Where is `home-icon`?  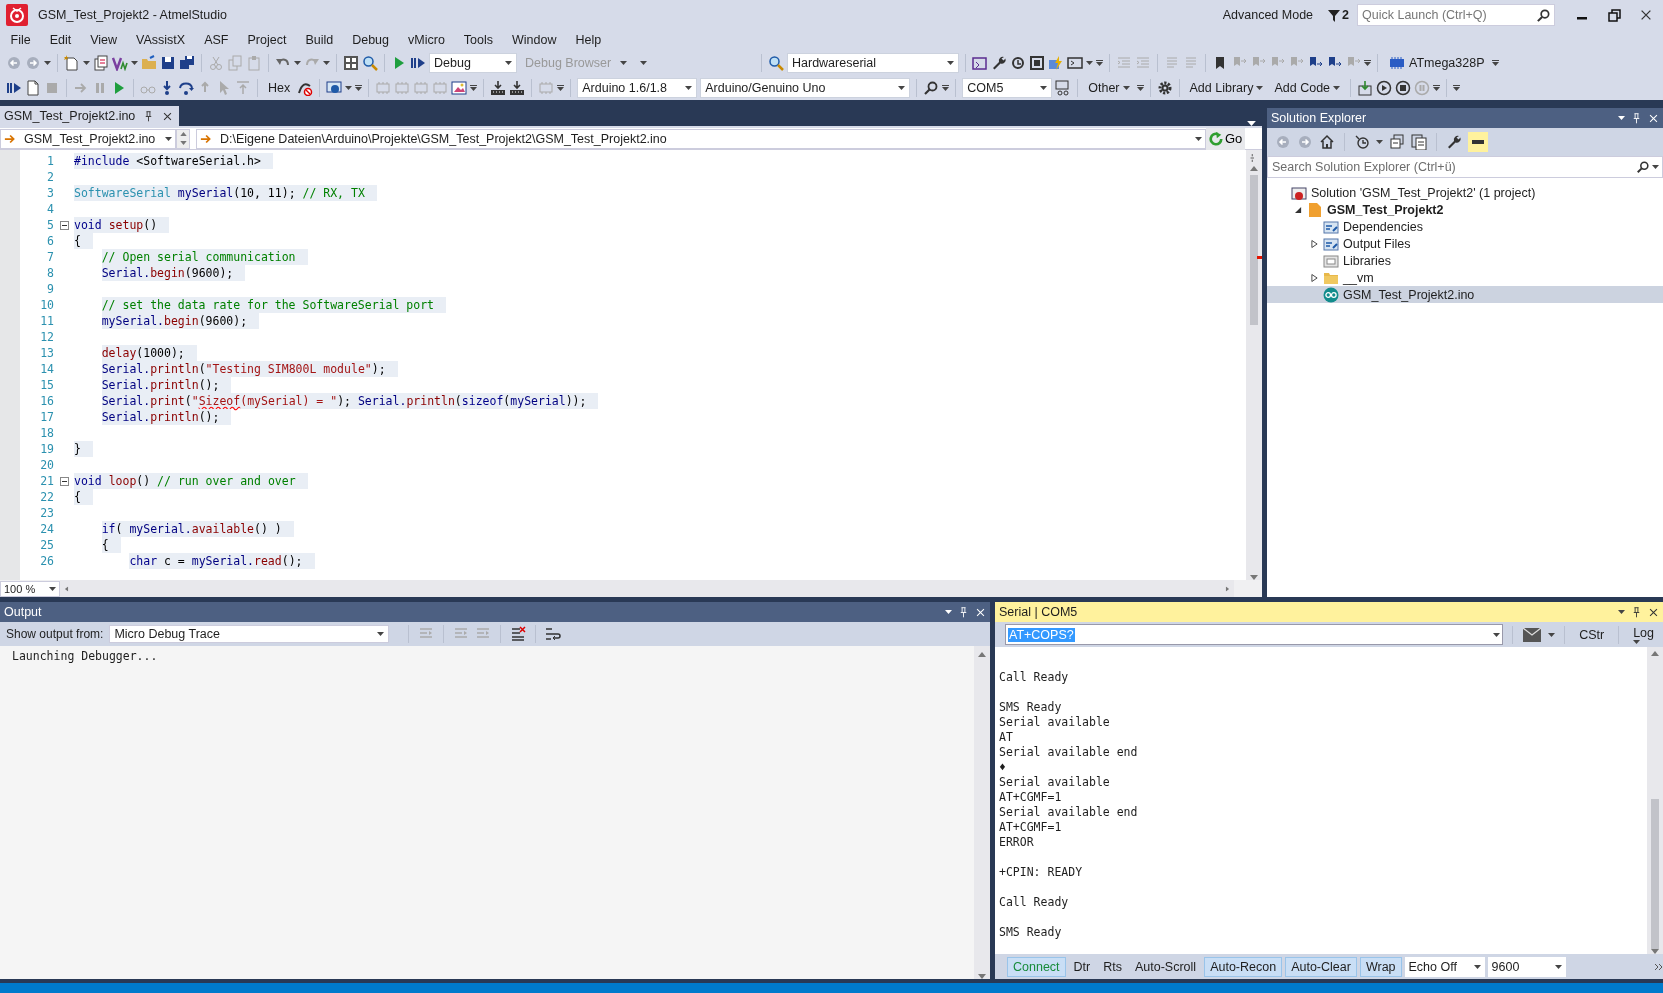
home-icon is located at coordinates (1327, 142).